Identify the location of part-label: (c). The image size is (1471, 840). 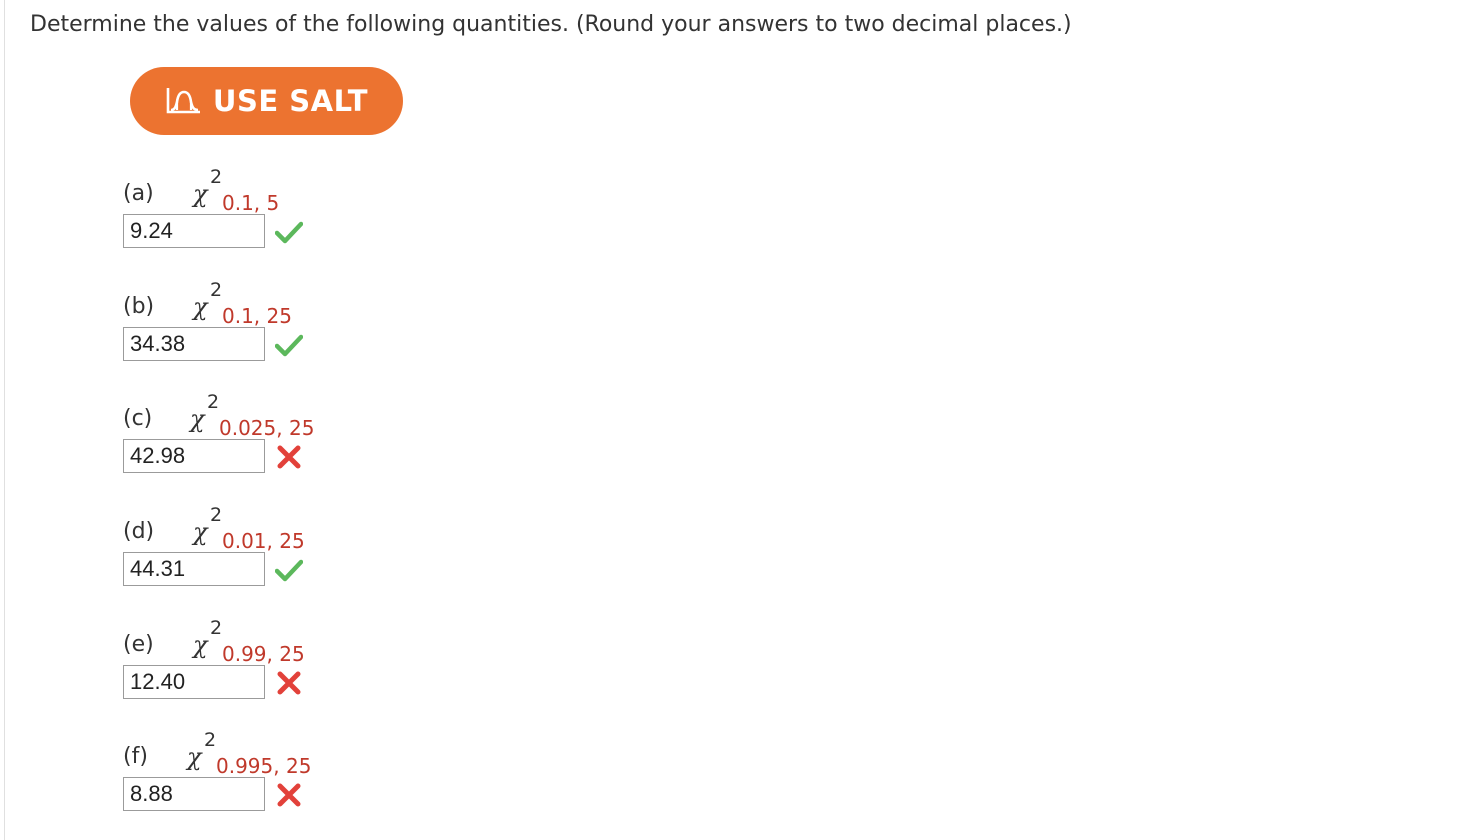
(138, 418).